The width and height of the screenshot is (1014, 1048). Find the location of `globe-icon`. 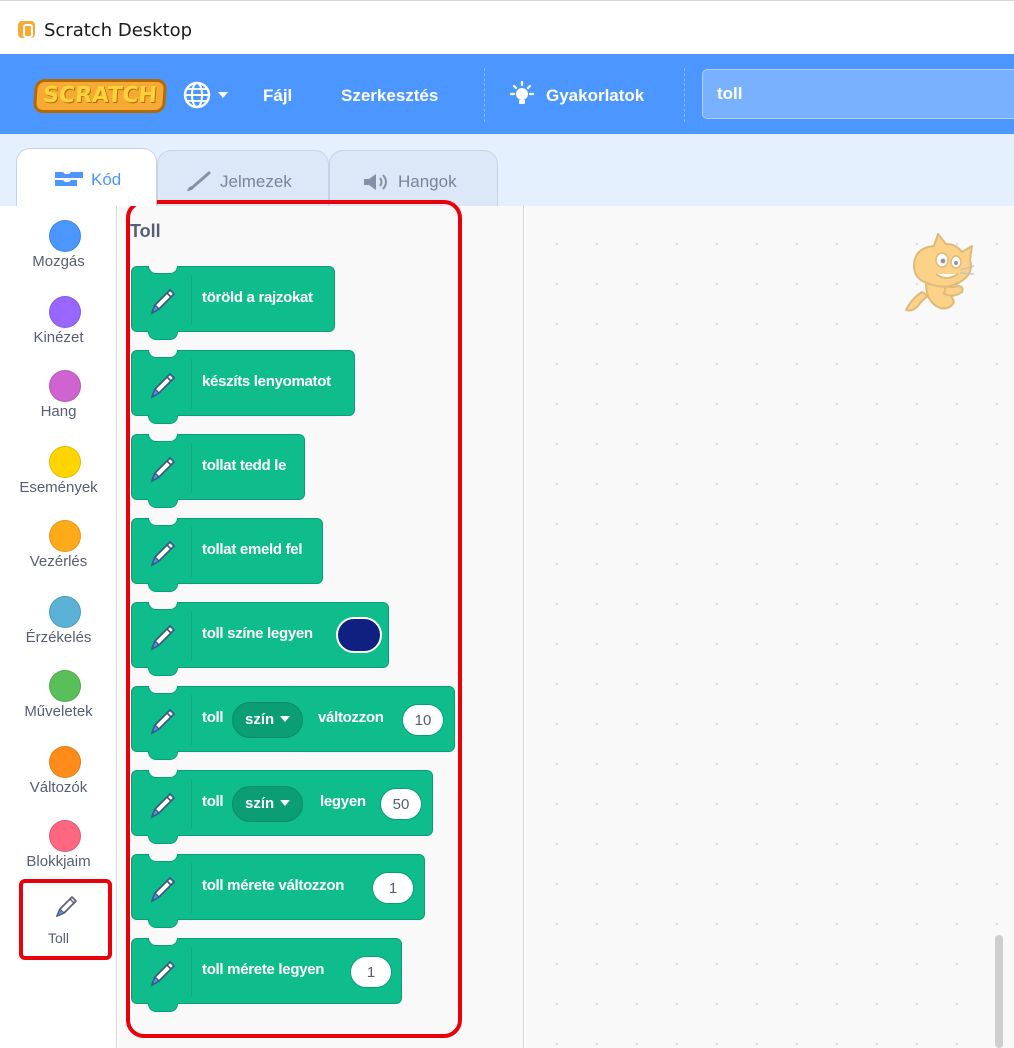

globe-icon is located at coordinates (205, 95).